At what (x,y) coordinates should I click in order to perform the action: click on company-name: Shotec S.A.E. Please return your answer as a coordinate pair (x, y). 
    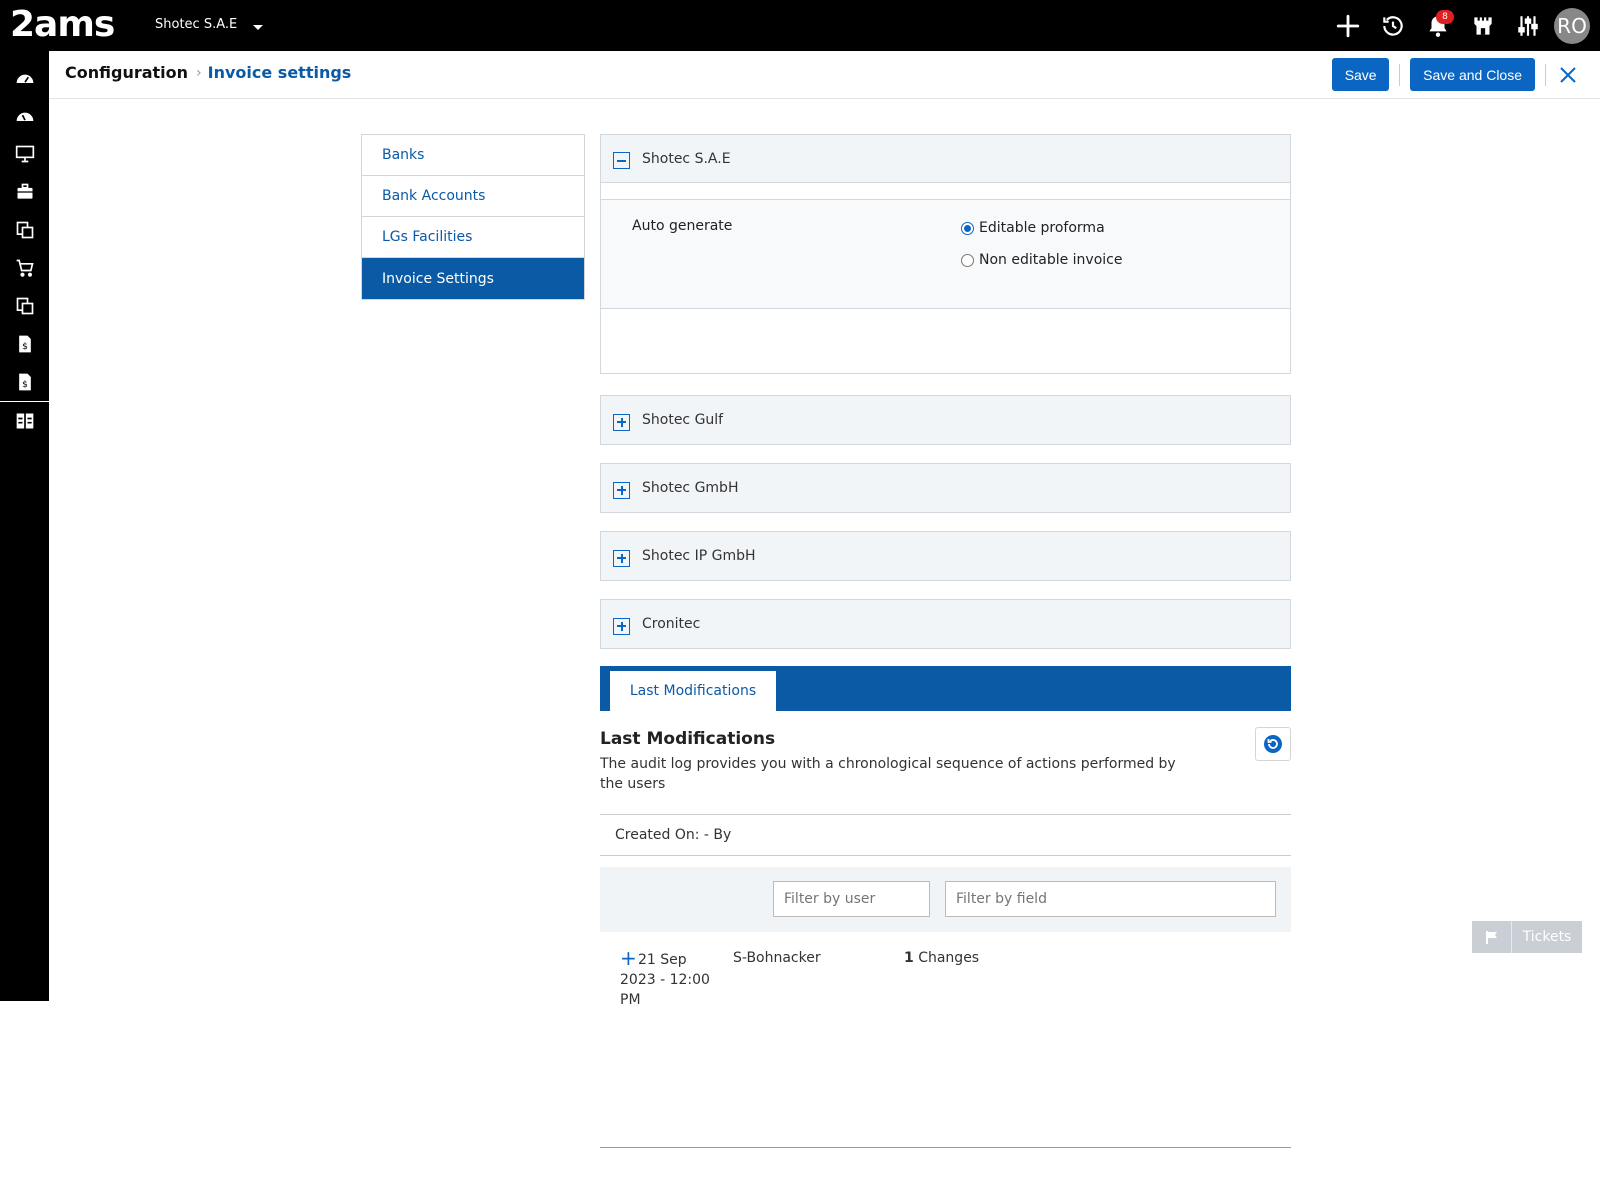
    Looking at the image, I should click on (196, 24).